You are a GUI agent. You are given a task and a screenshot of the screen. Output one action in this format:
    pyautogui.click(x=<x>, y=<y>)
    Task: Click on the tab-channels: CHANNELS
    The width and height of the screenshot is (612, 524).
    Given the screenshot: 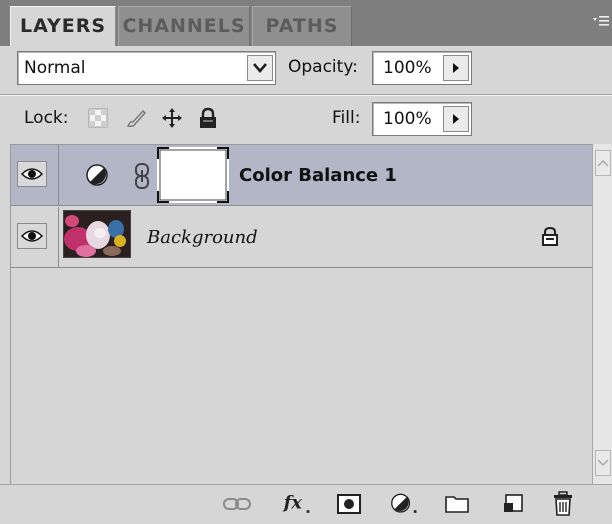 What is the action you would take?
    pyautogui.click(x=184, y=26)
    